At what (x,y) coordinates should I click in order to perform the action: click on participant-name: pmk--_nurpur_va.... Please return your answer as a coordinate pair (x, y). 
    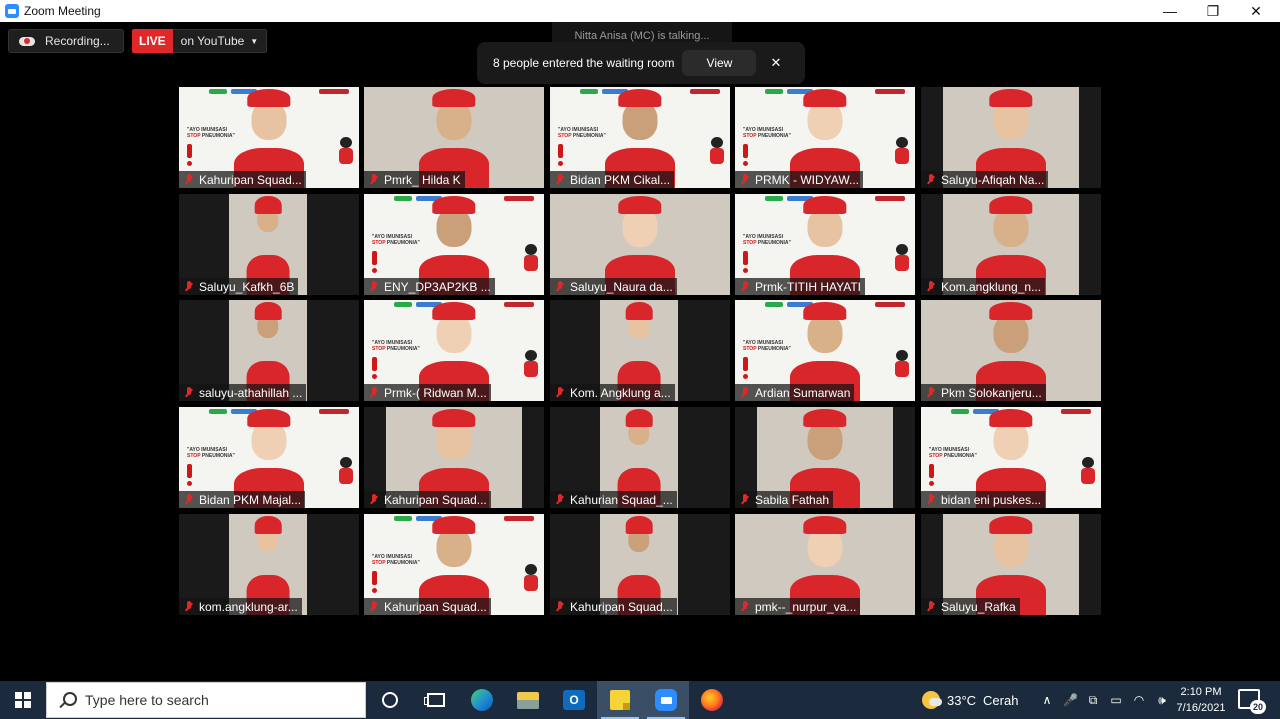
    Looking at the image, I should click on (806, 606).